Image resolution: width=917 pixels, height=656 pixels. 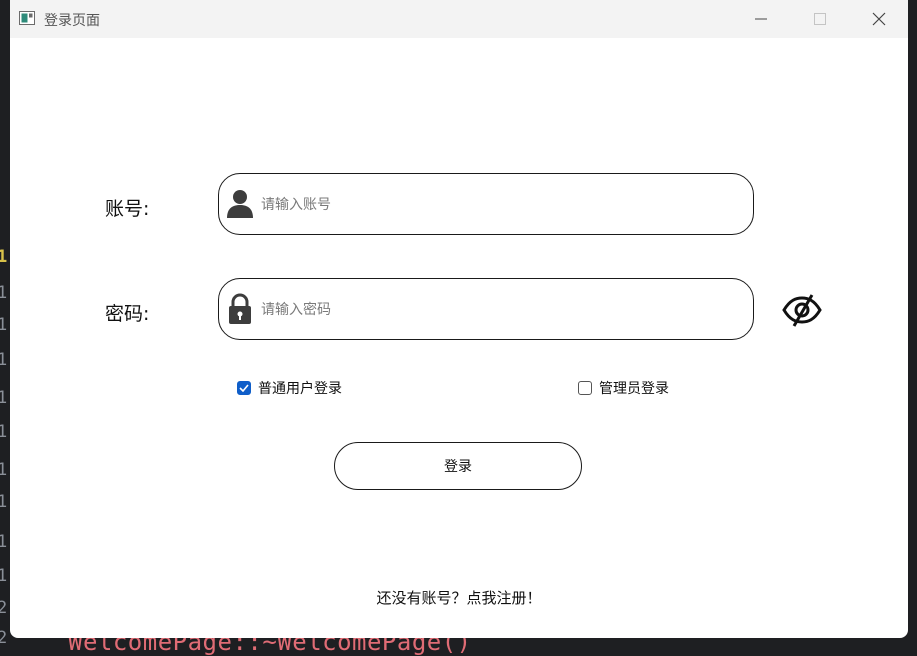 I want to click on normal-user-label: 普通用户登录, so click(x=300, y=389).